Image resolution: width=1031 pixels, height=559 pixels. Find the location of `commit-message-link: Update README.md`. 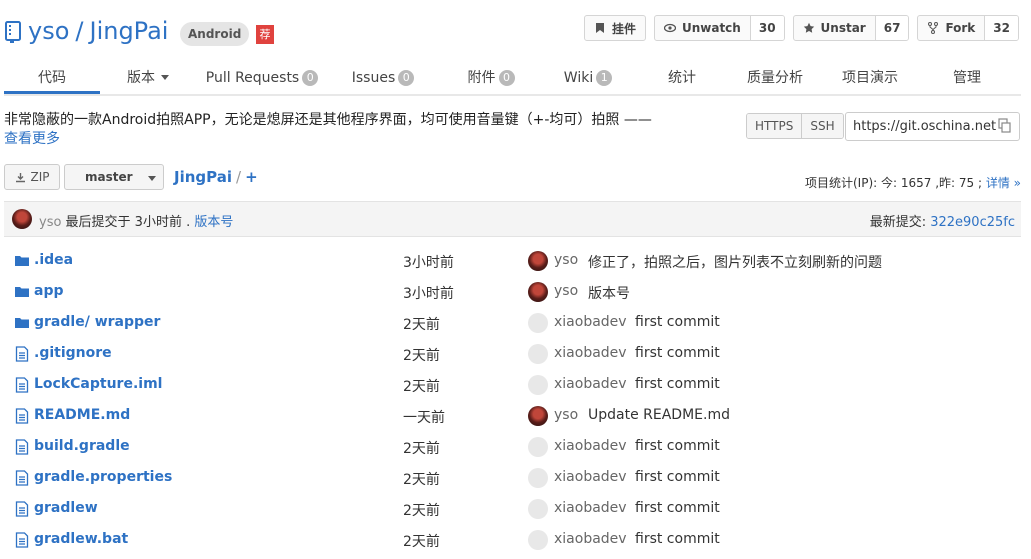

commit-message-link: Update README.md is located at coordinates (659, 415).